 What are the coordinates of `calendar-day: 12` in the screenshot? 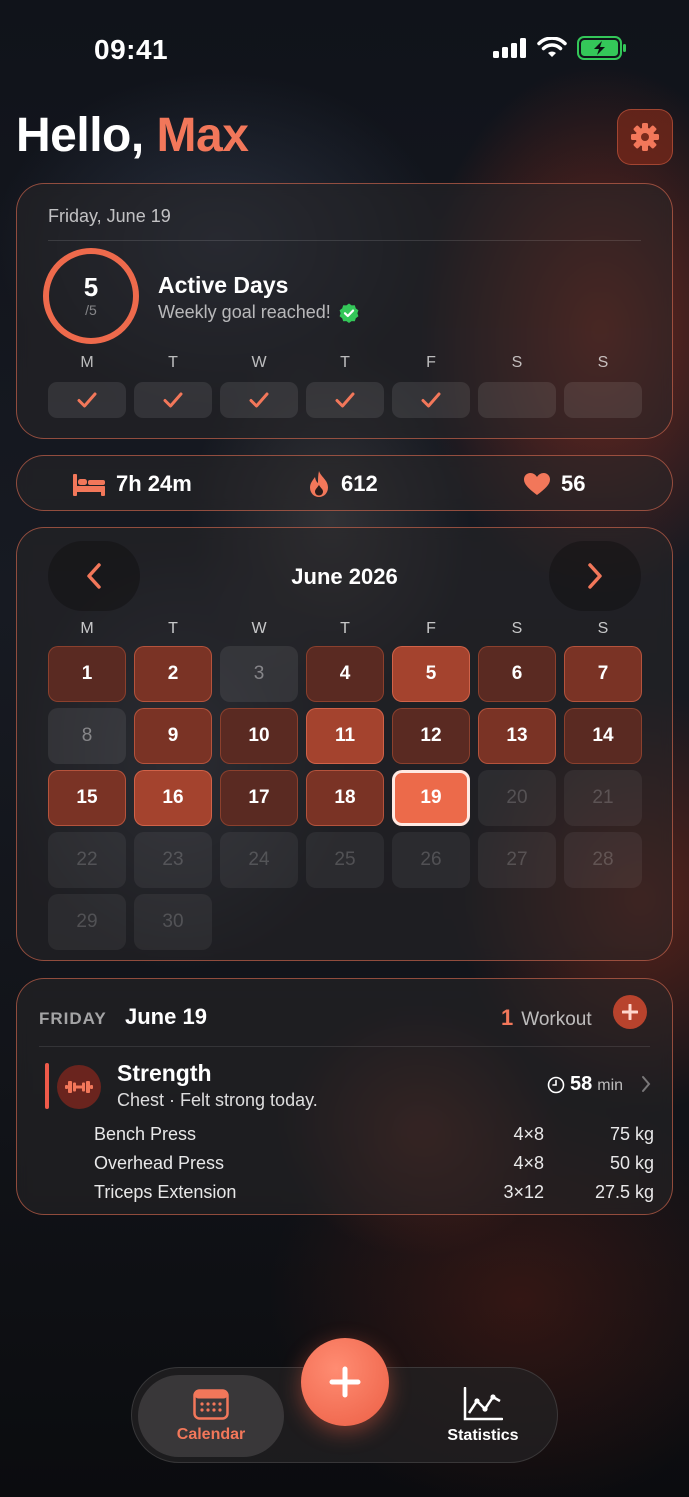 It's located at (431, 736).